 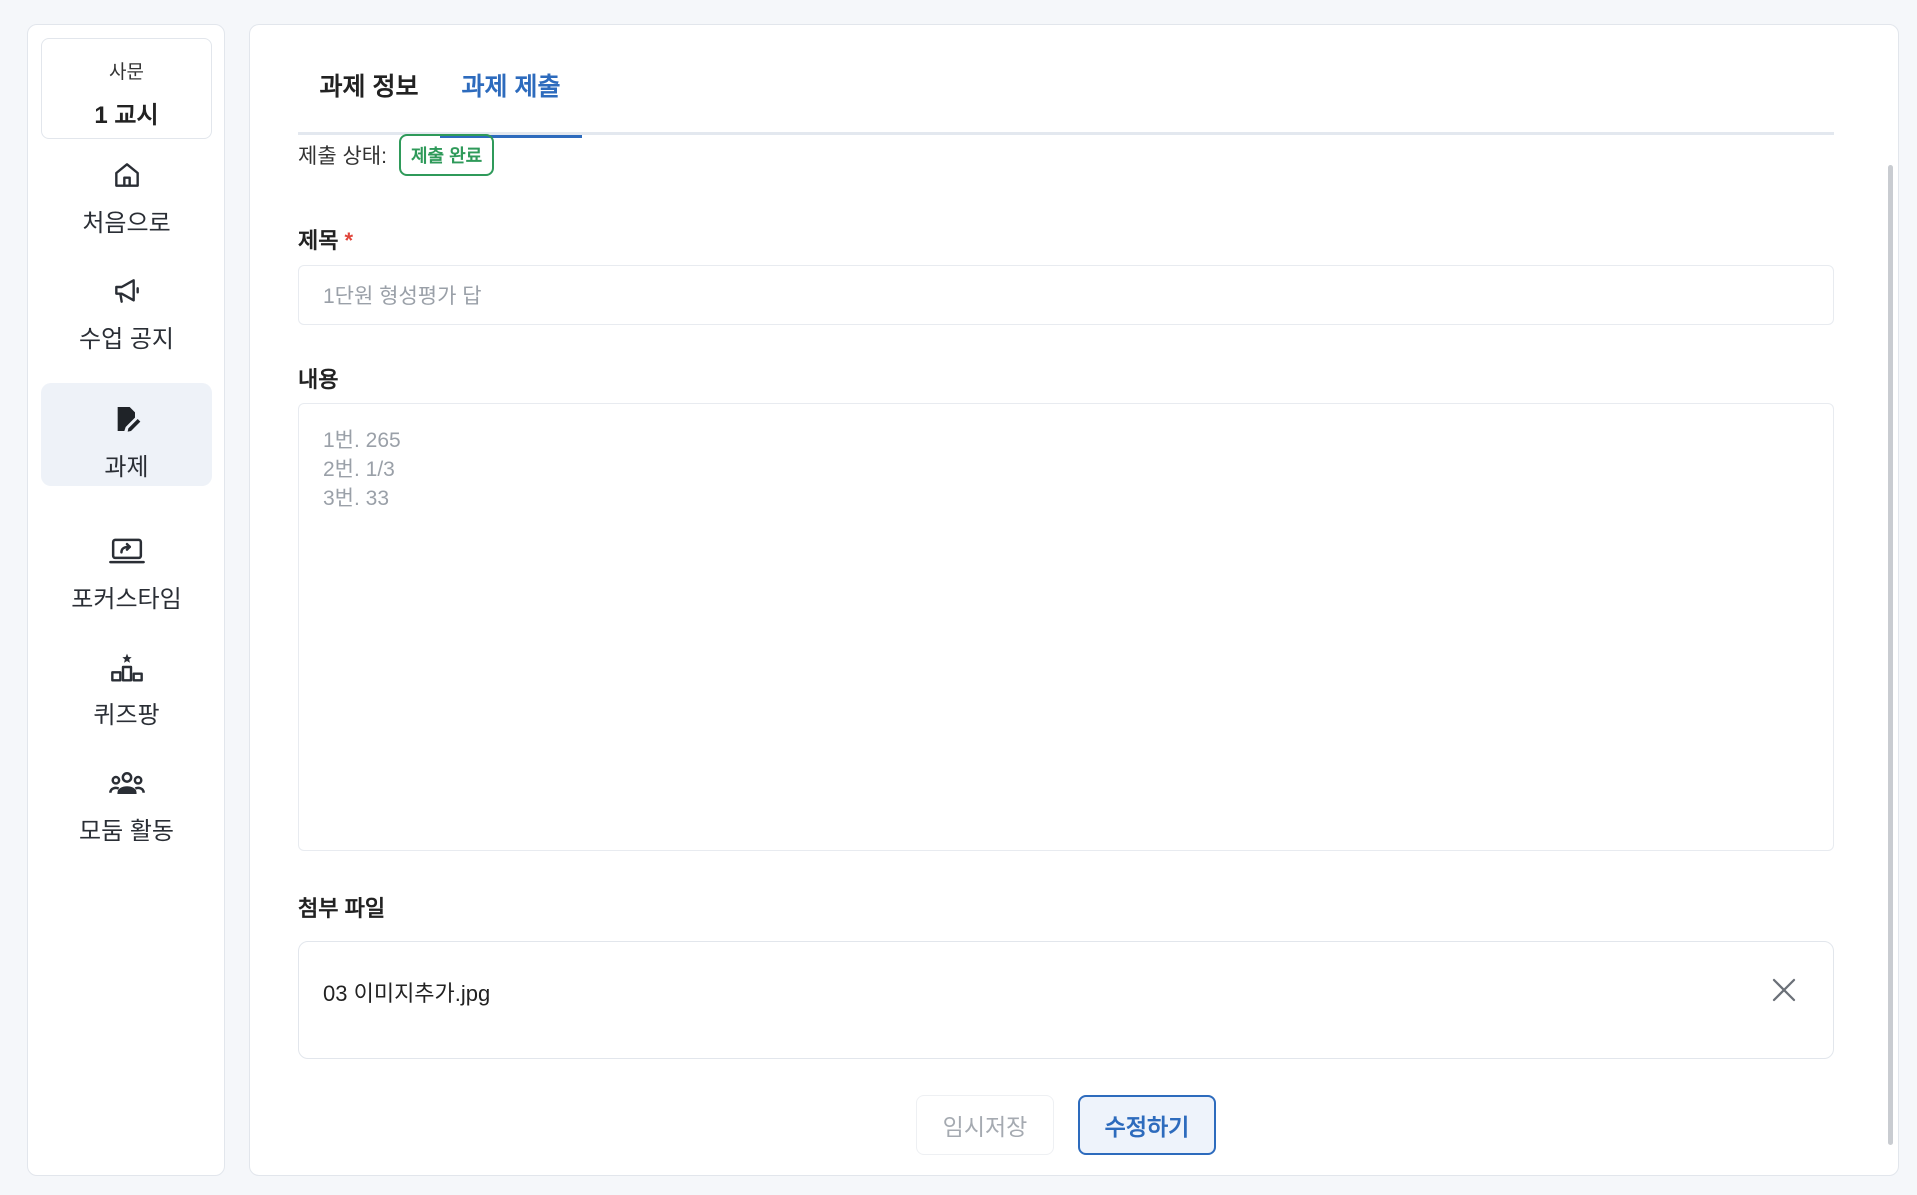 What do you see at coordinates (446, 155) in the screenshot?
I see `status-badge: 제출 완료` at bounding box center [446, 155].